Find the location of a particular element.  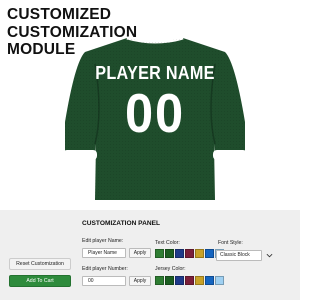

font-style-label: Font Style: is located at coordinates (230, 243).